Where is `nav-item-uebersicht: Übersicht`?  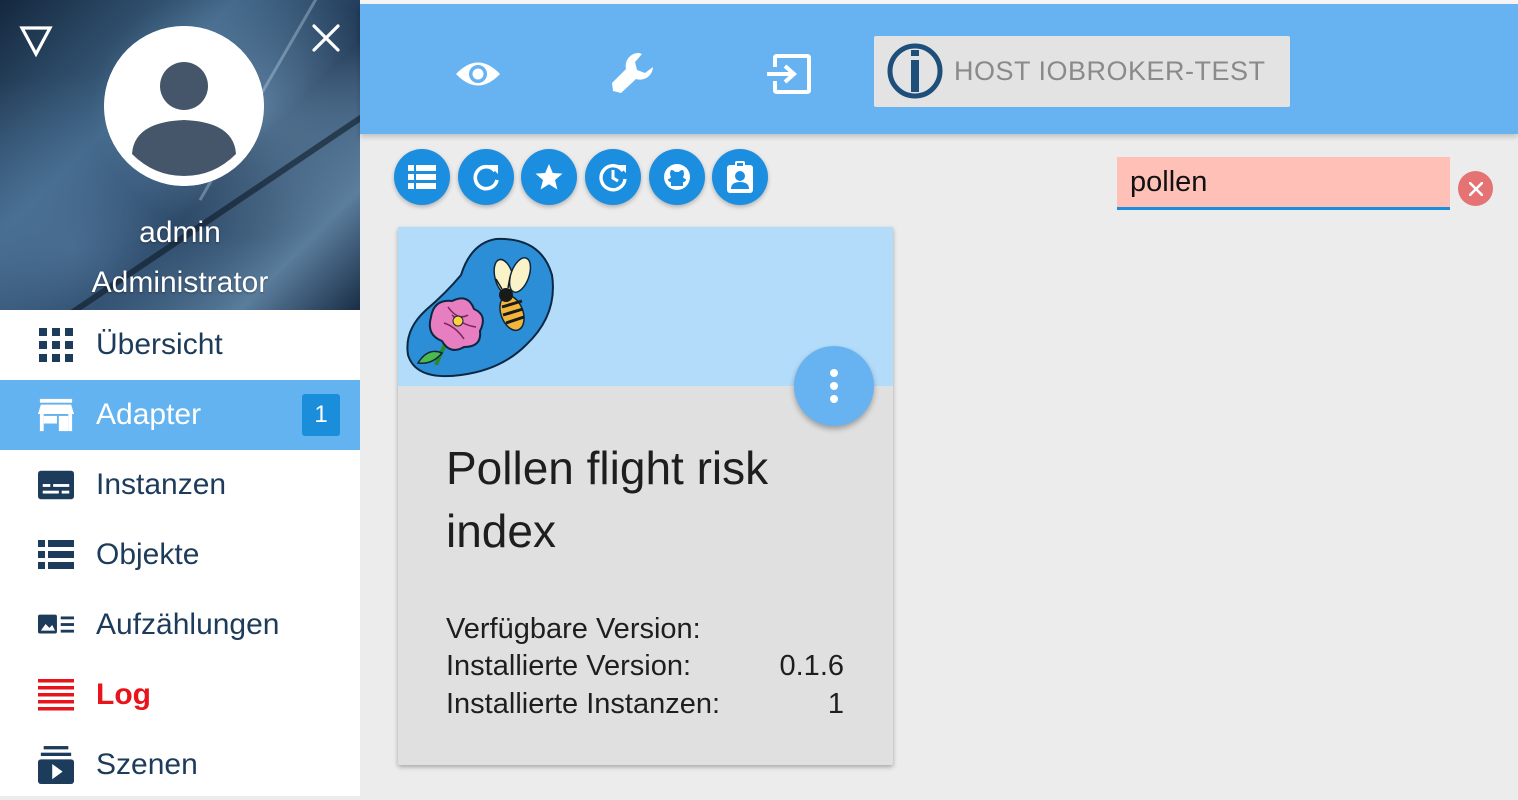 nav-item-uebersicht: Übersicht is located at coordinates (180, 345).